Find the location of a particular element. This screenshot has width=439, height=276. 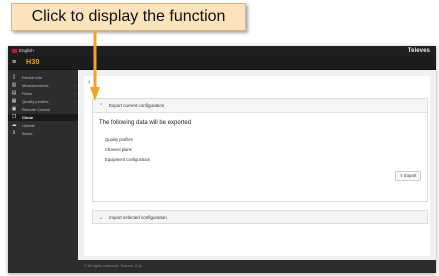

export-button-label: Export is located at coordinates (410, 175).